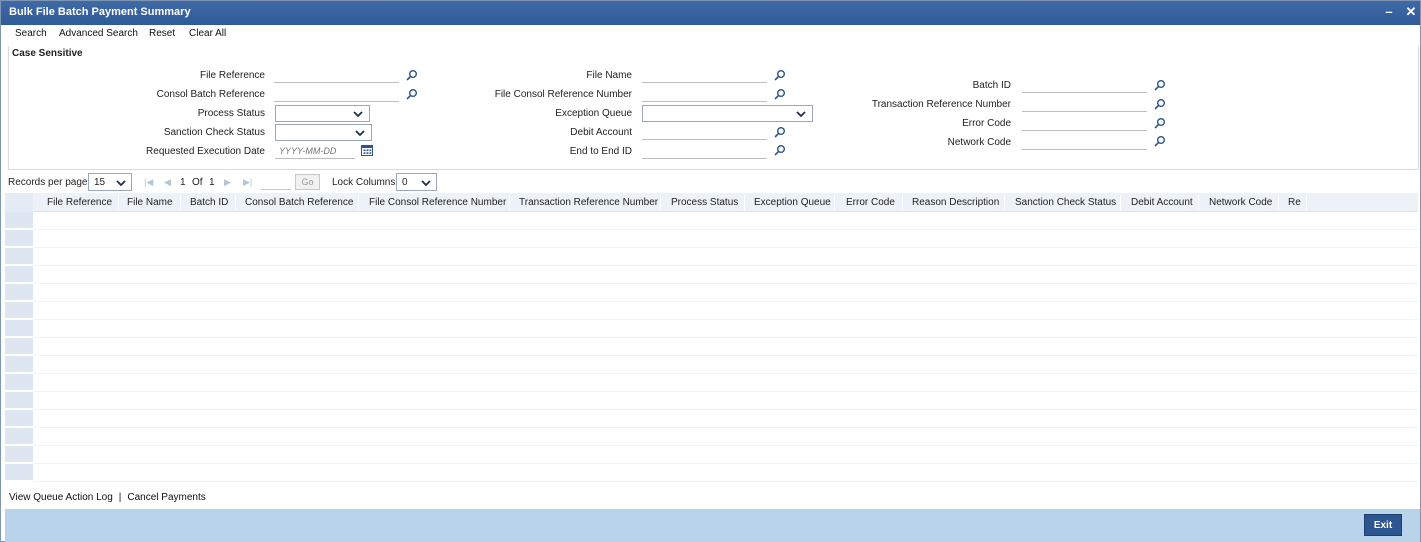  Describe the element at coordinates (1162, 202) in the screenshot. I see `column-header: Debit Account` at that location.